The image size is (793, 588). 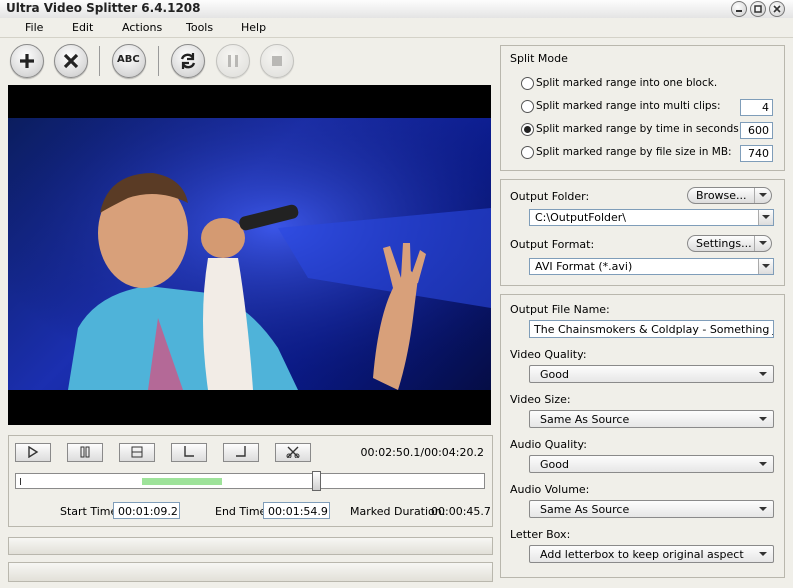 I want to click on window-controls, so click(x=758, y=9).